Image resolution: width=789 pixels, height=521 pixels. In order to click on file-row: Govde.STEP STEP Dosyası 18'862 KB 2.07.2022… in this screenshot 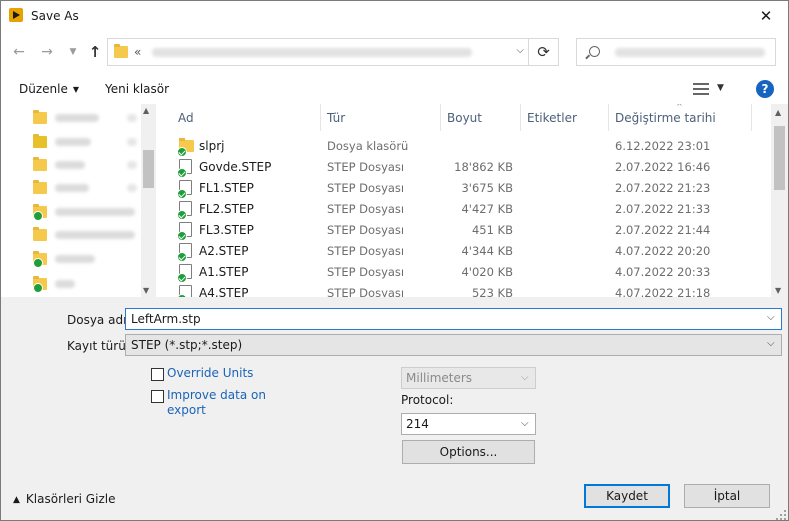, I will do `click(463, 167)`.